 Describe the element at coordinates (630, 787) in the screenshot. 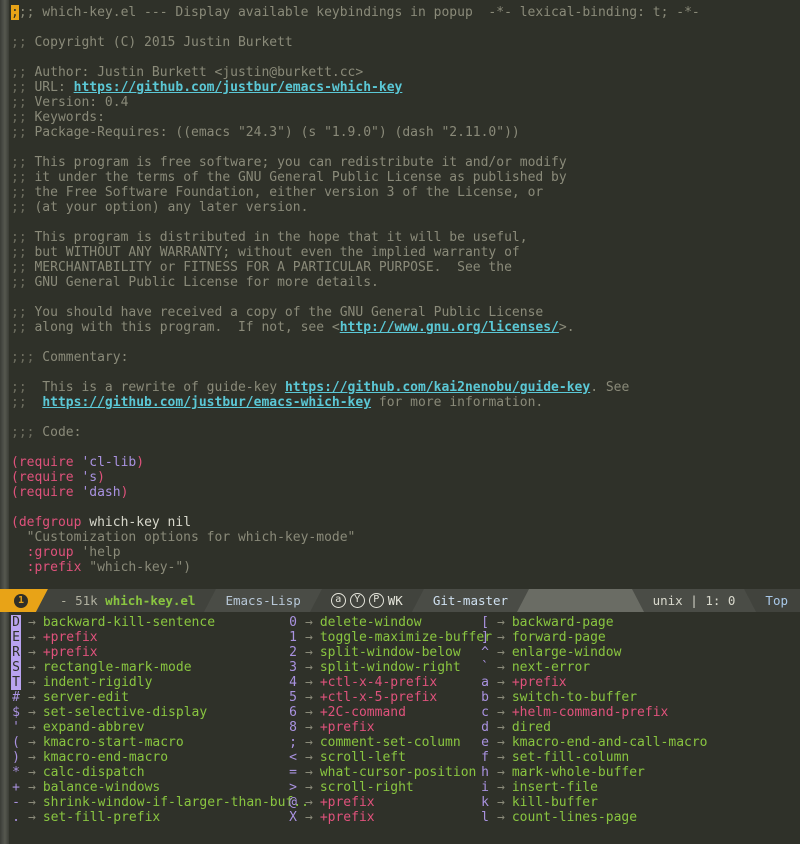

I see `which-key-entry: i → insert-file` at that location.